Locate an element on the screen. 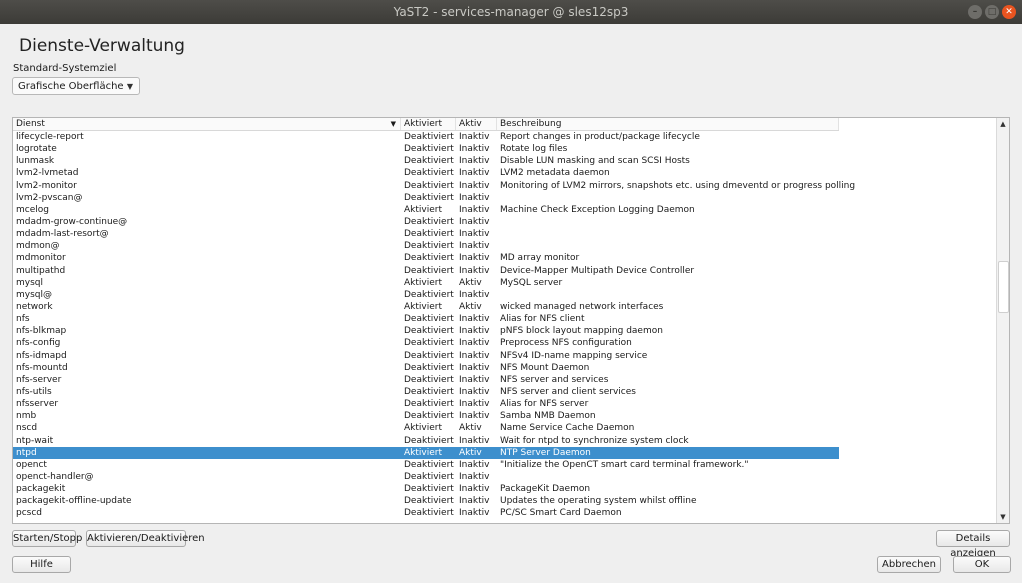 This screenshot has width=1022, height=583. minimize-icon: – is located at coordinates (975, 12).